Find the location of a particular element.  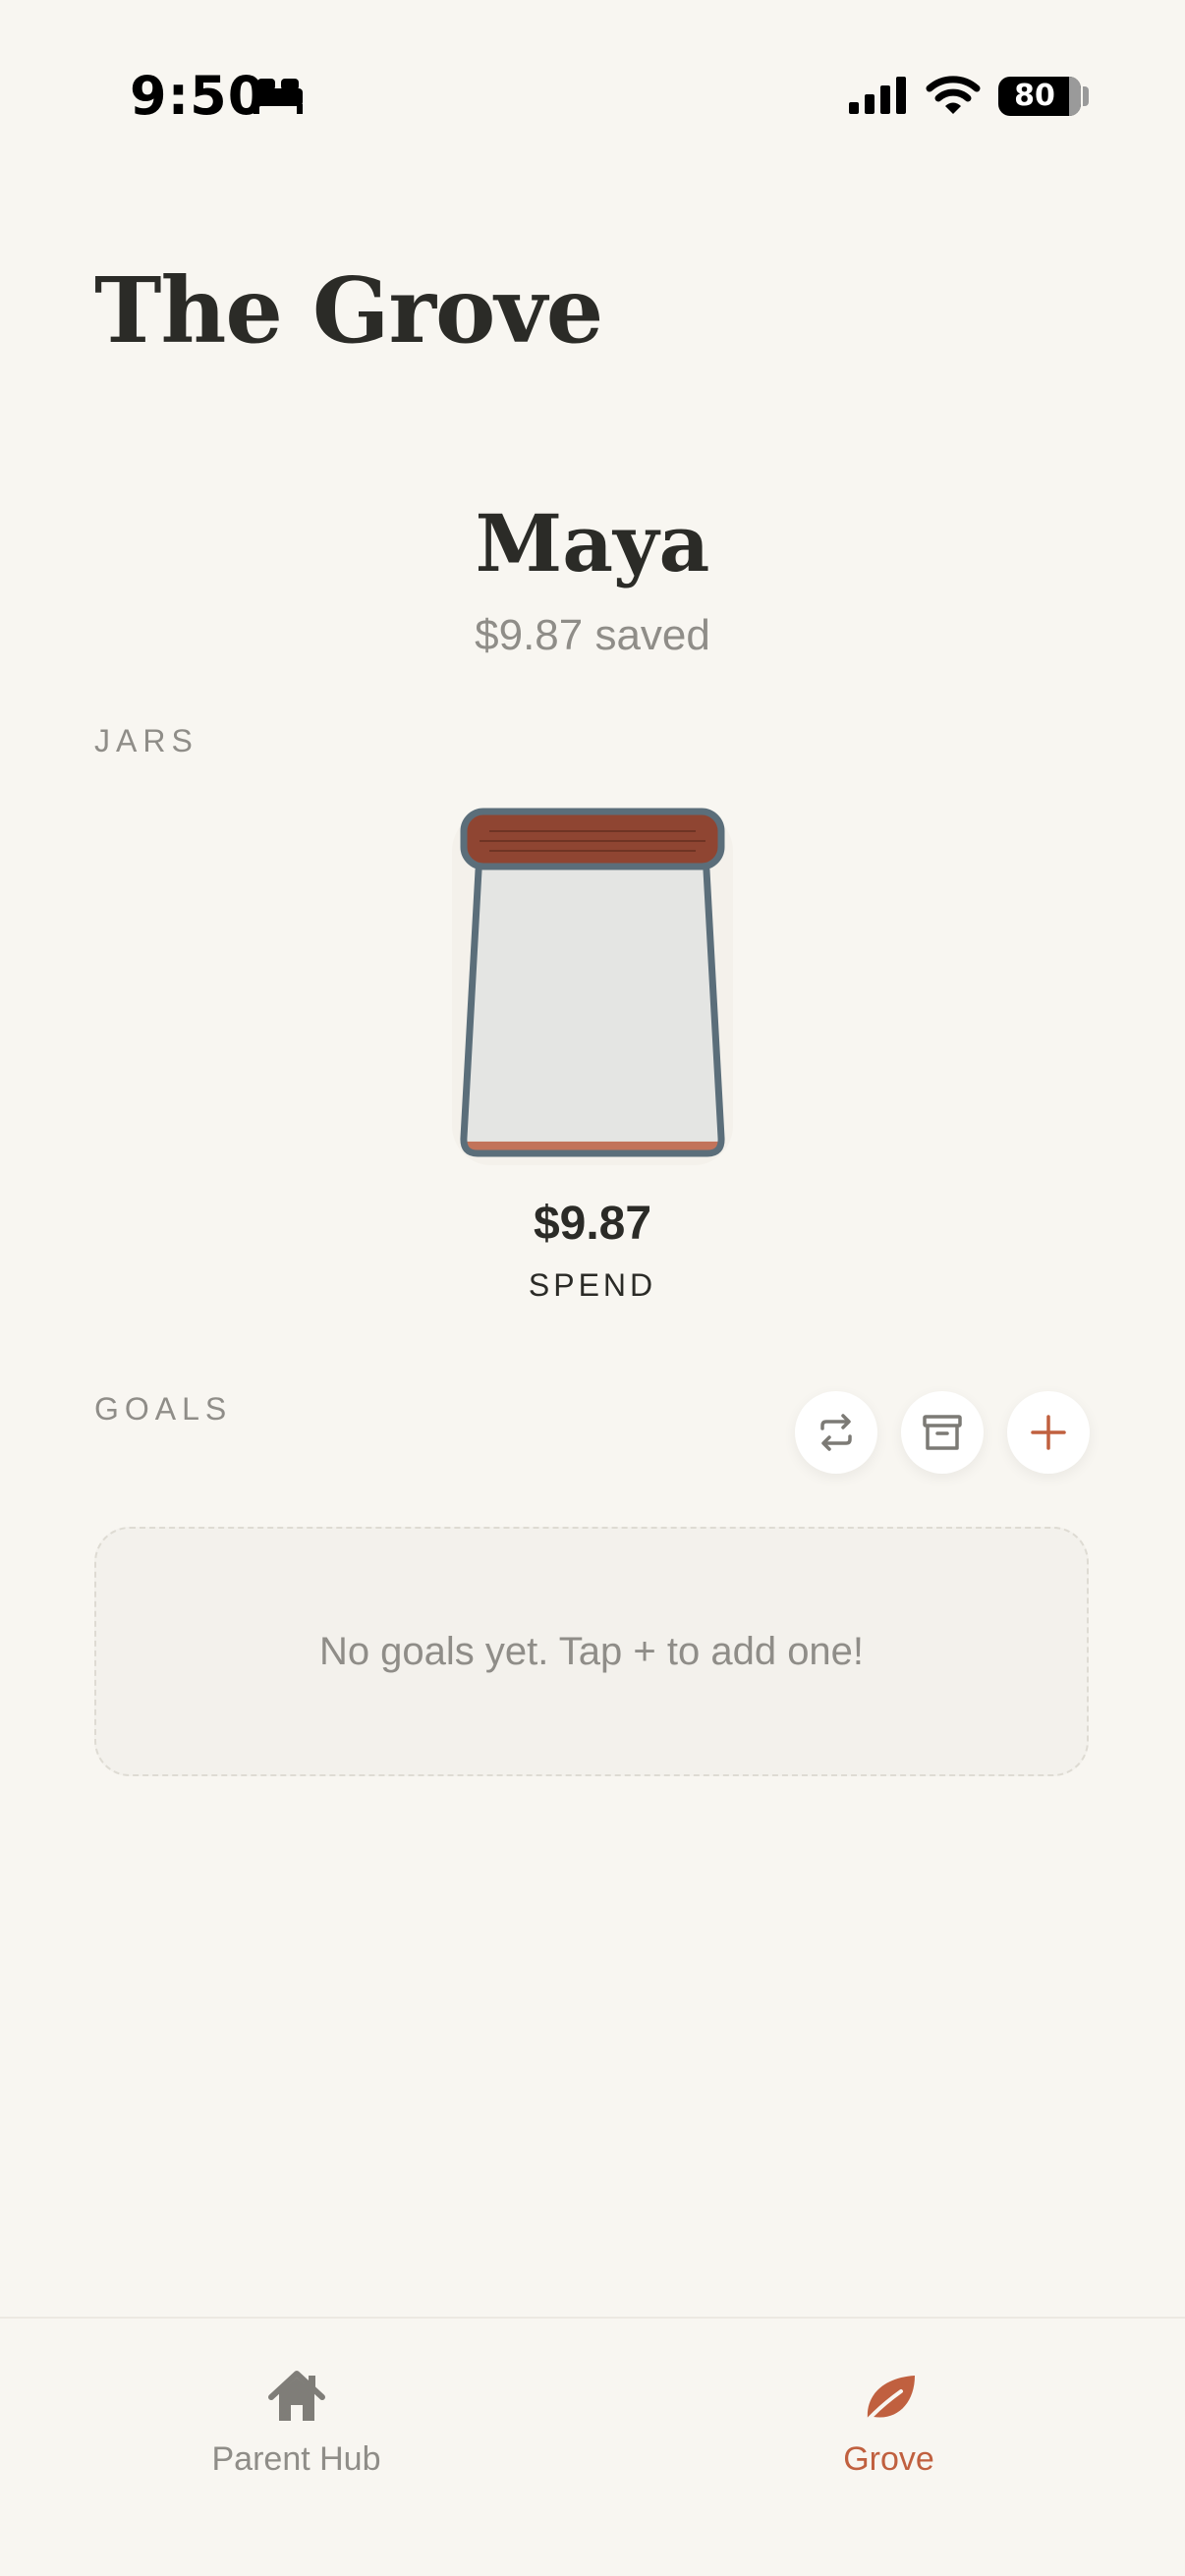

tab-grove: Grove is located at coordinates (889, 2447).